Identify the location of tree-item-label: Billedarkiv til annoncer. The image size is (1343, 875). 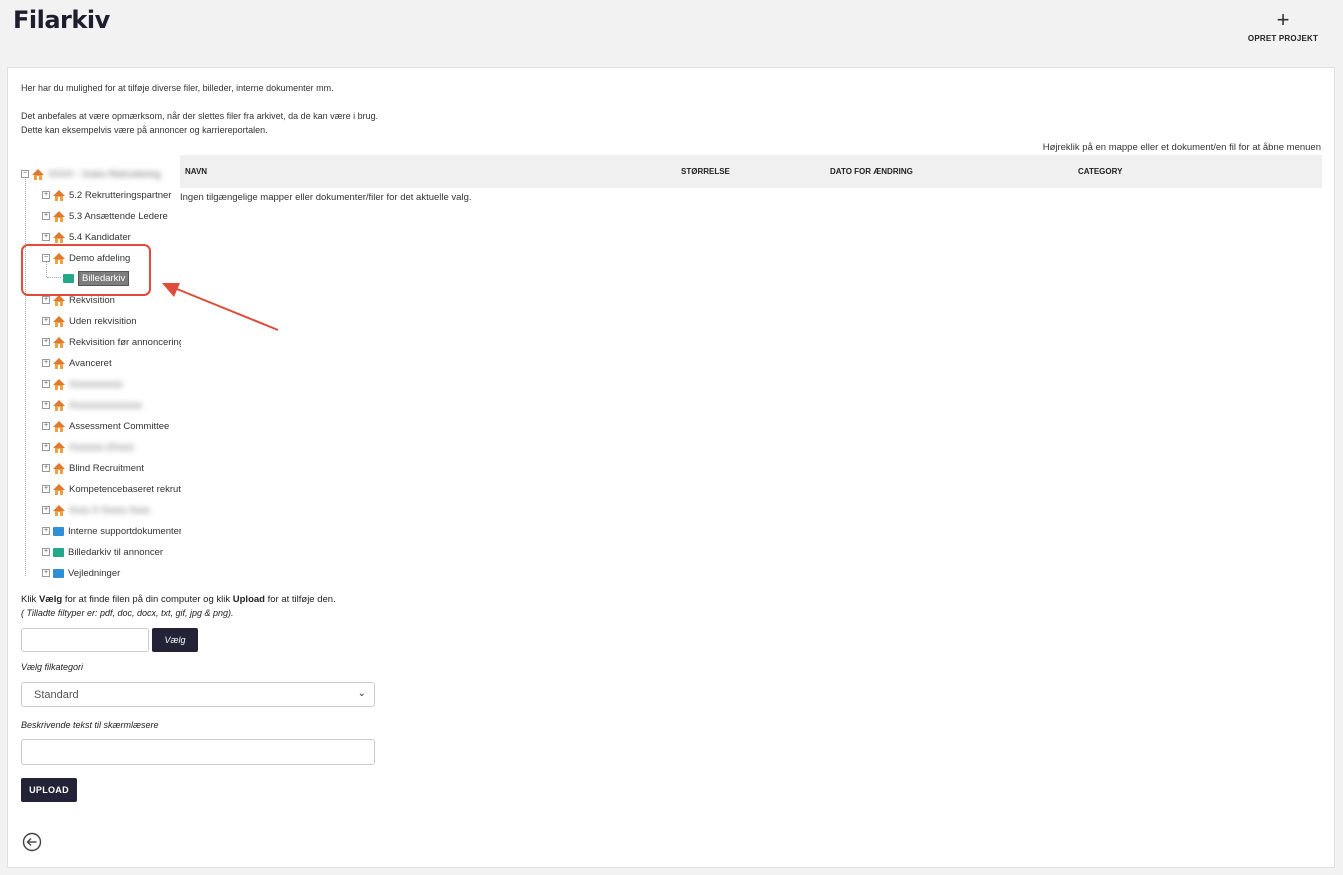
(116, 552).